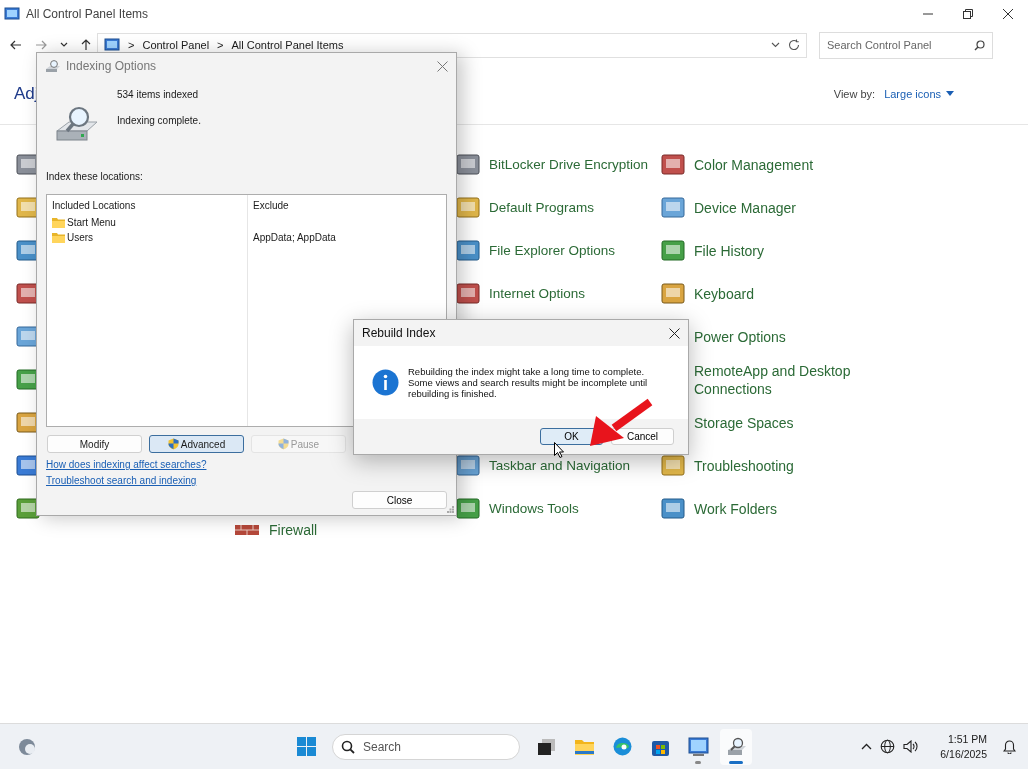  I want to click on column-header: Included Locations, so click(94, 206).